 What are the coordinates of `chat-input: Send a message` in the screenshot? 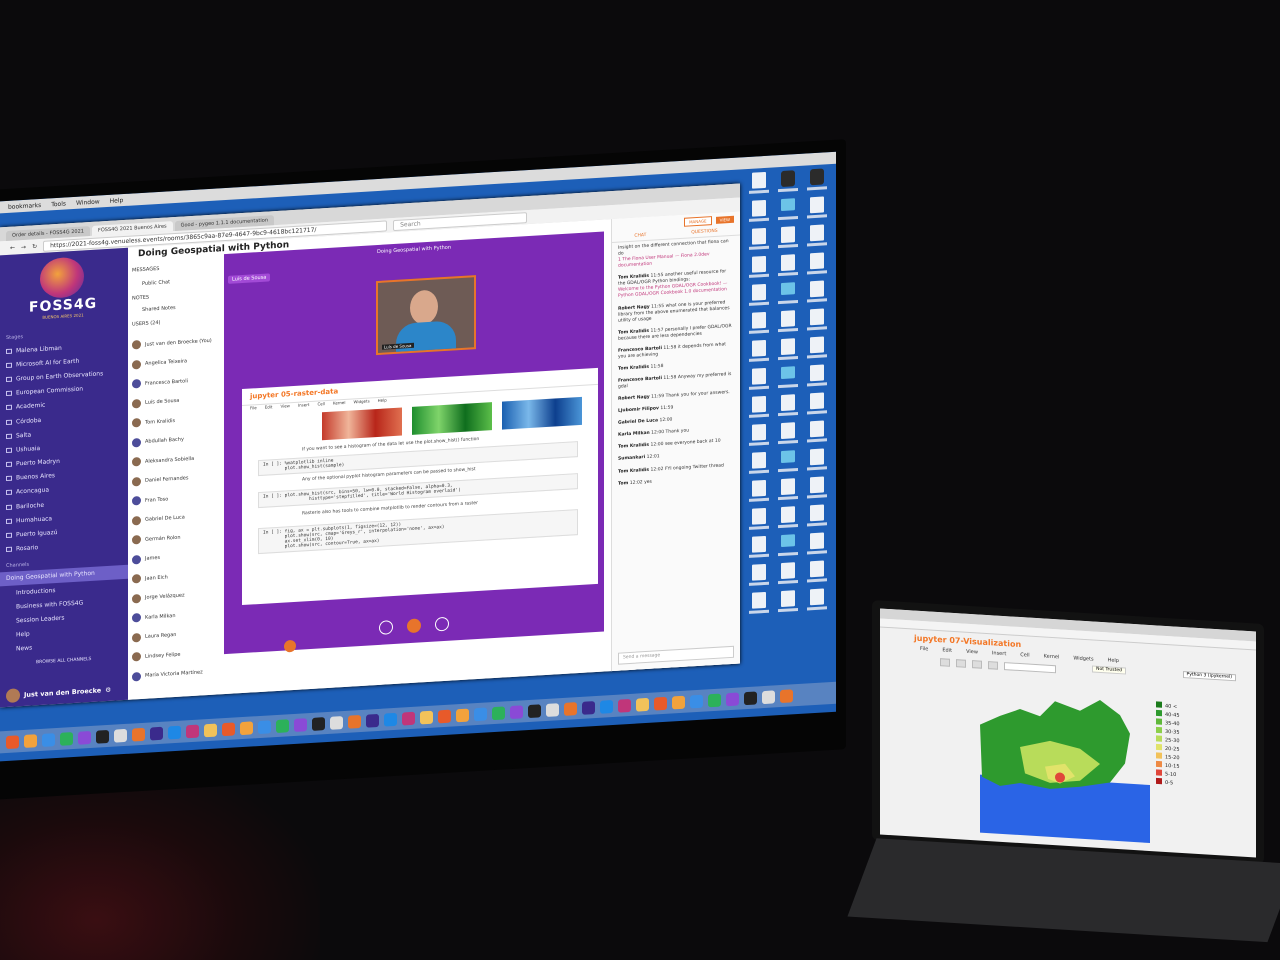 It's located at (676, 655).